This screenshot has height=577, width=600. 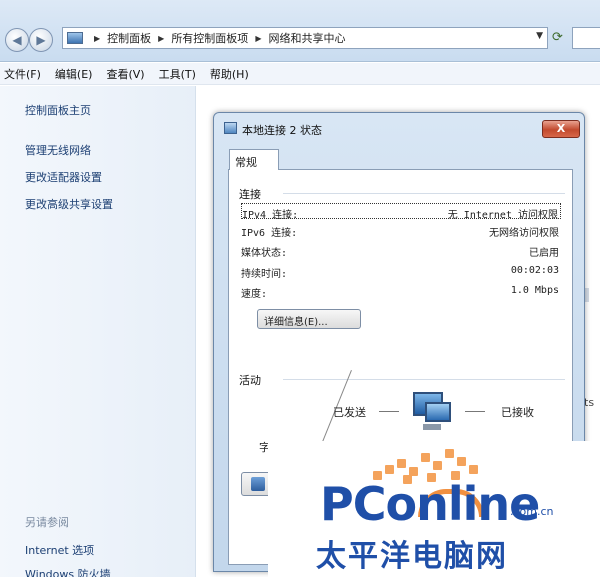 What do you see at coordinates (47, 522) in the screenshot?
I see `see-also-heading: 另请参阅` at bounding box center [47, 522].